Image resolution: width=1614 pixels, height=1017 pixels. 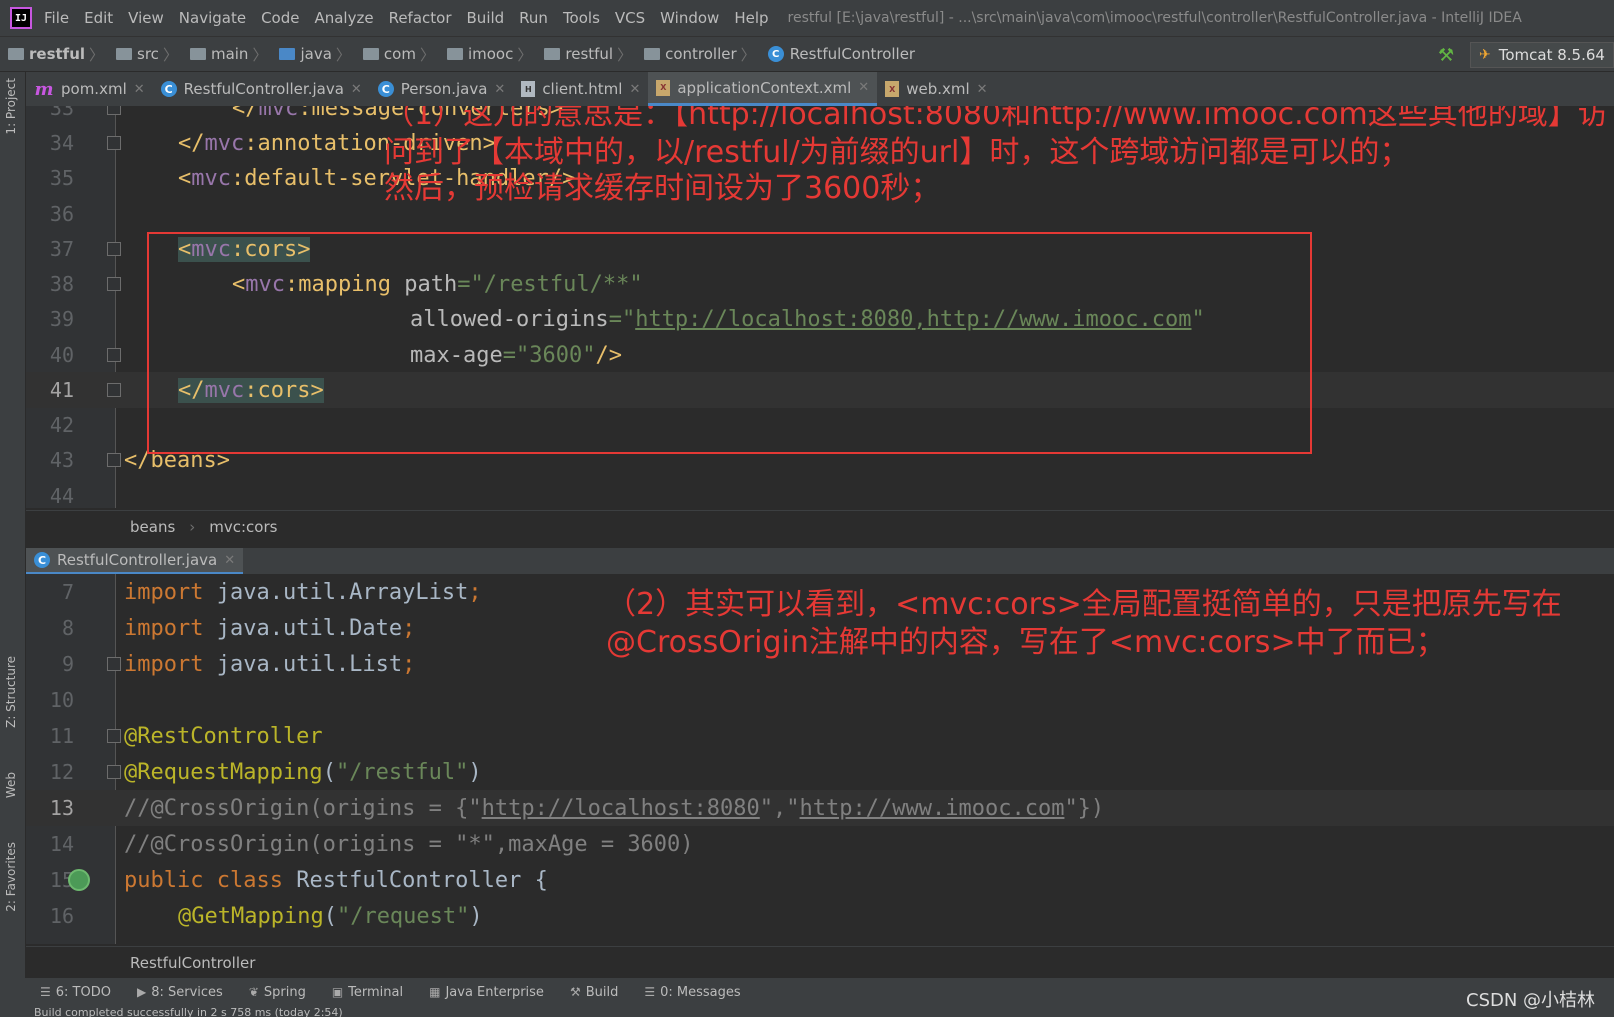 I want to click on menu-file: File, so click(x=56, y=18).